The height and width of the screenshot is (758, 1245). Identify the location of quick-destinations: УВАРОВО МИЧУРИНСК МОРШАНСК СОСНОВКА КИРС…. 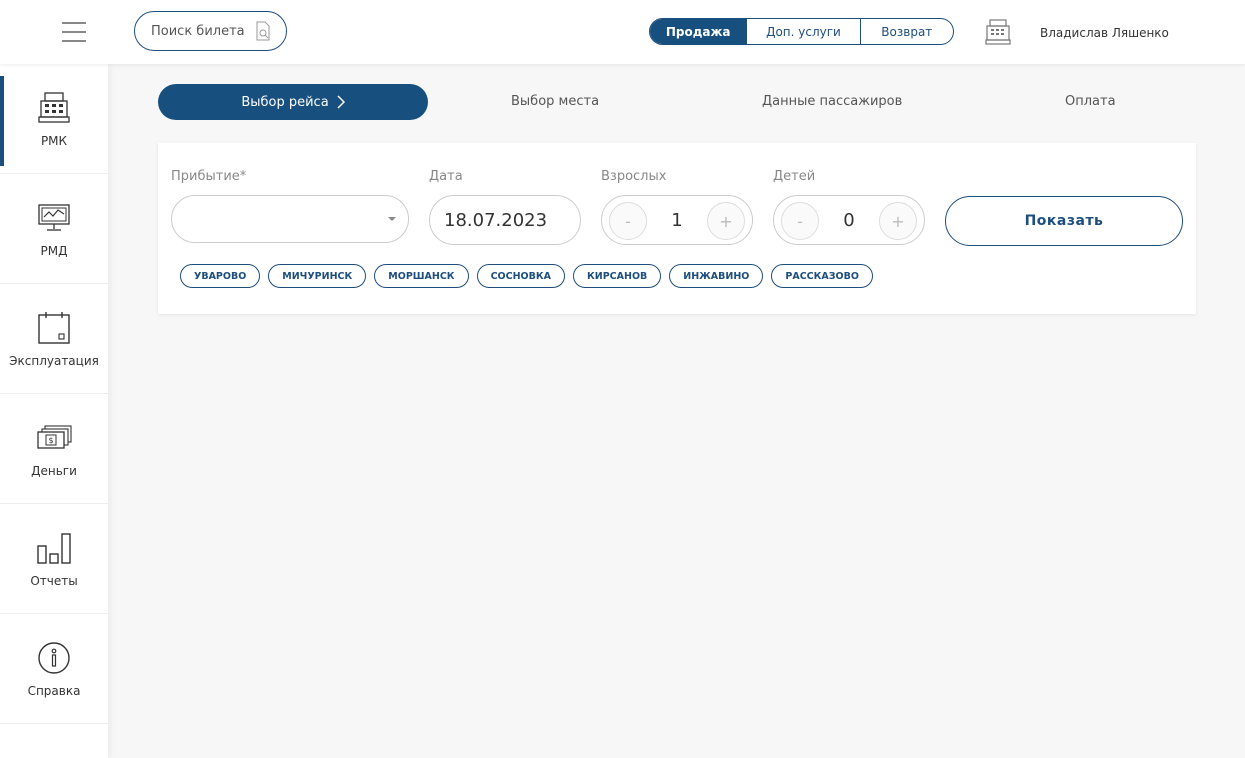
(530, 276).